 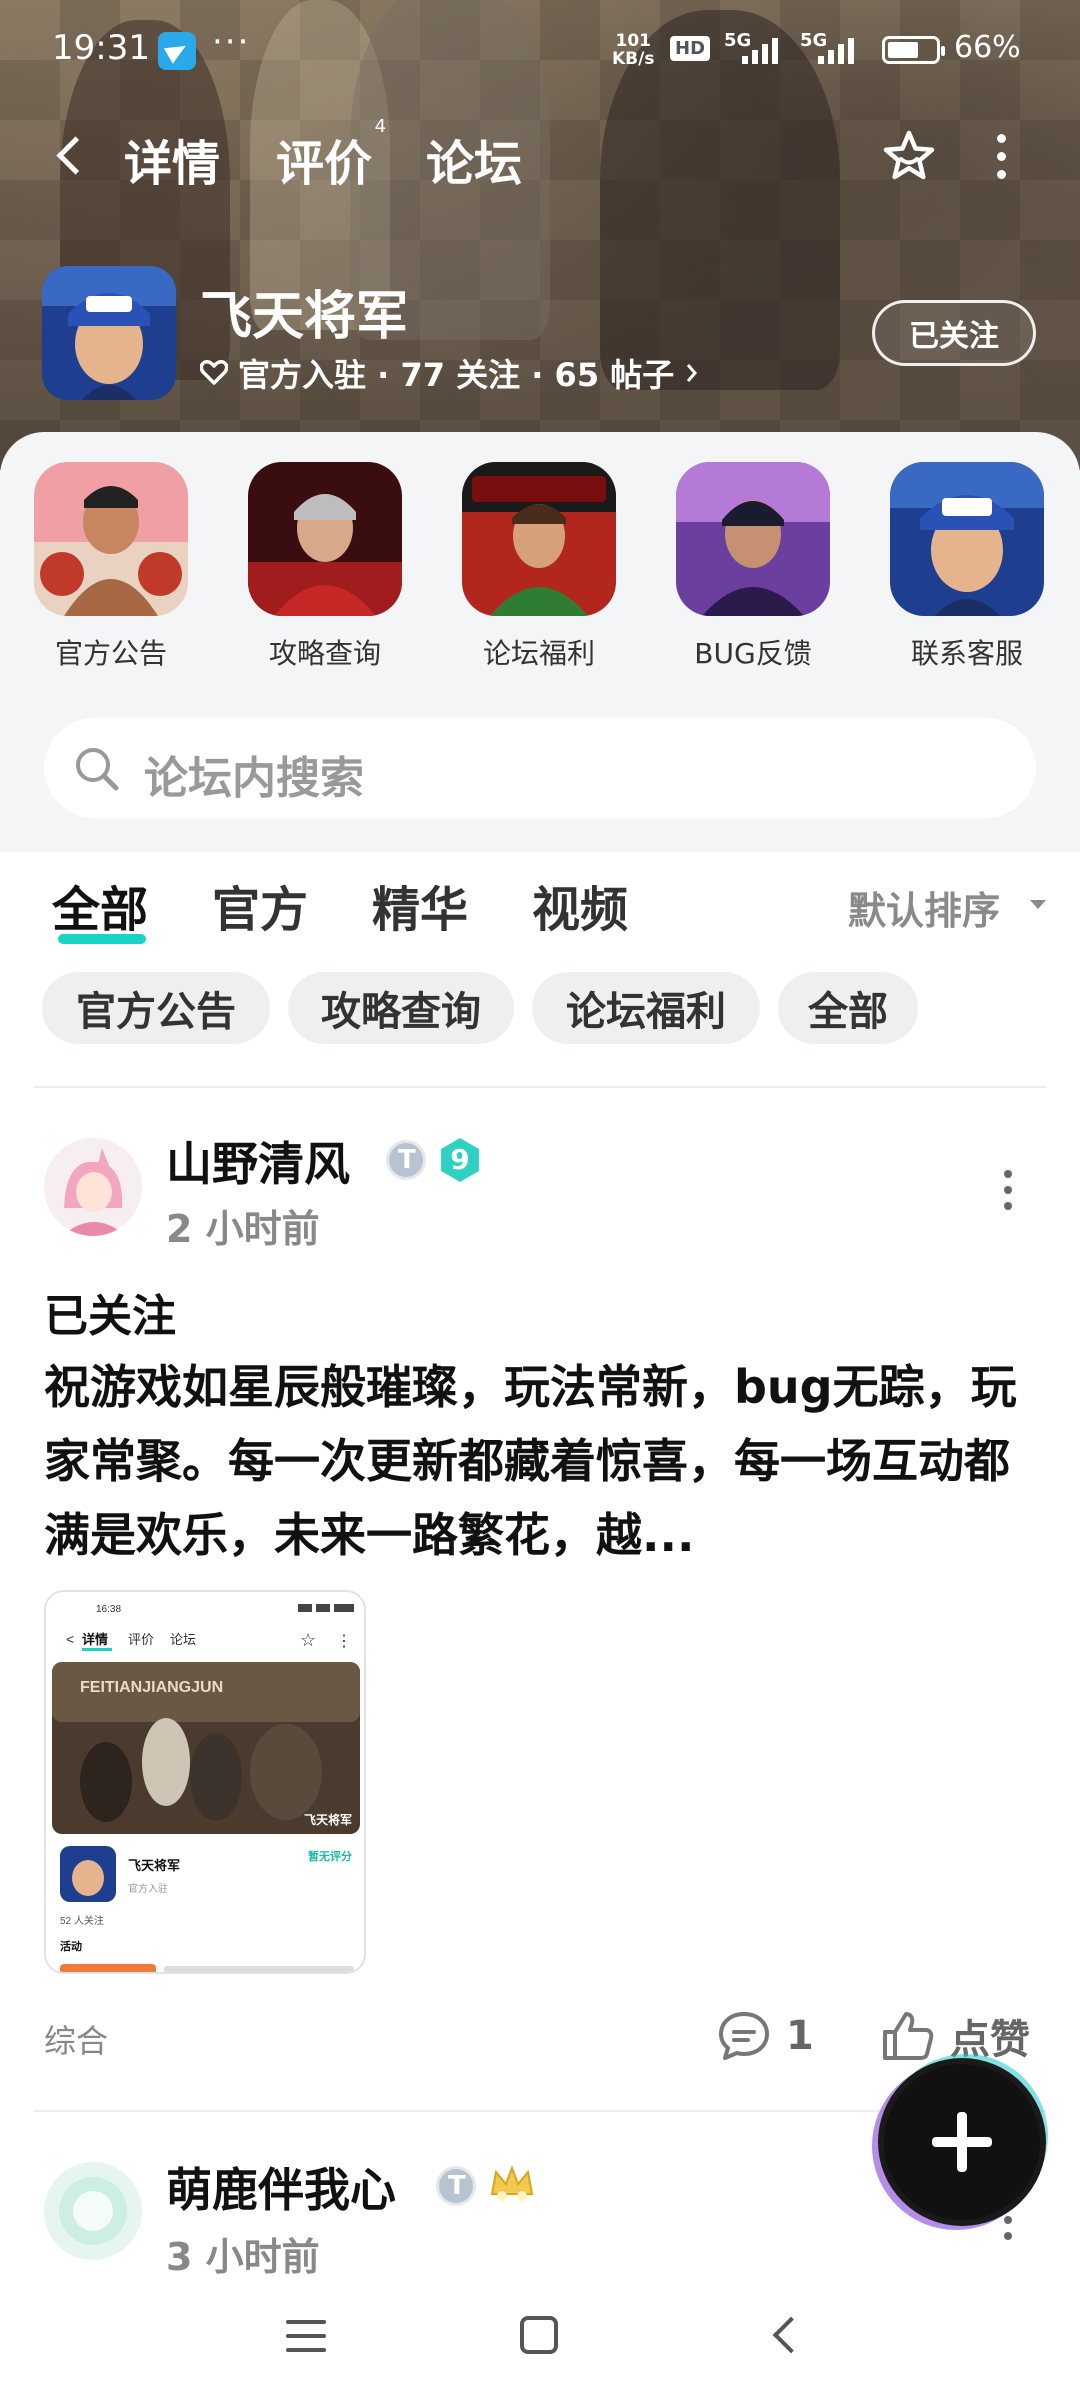 What do you see at coordinates (254, 778) in the screenshot?
I see `search-placeholder: 论坛内搜索` at bounding box center [254, 778].